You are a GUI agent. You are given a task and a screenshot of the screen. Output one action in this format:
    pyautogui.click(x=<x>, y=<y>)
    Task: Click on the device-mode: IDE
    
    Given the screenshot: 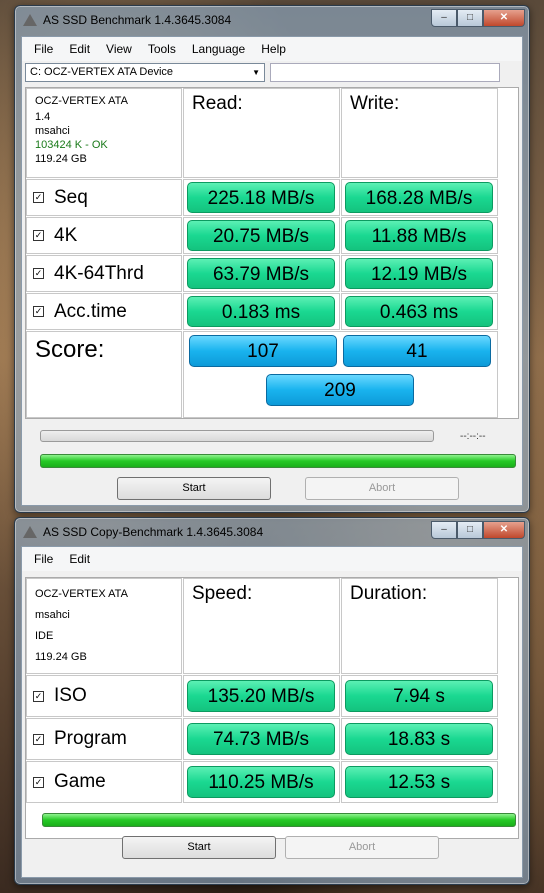 What is the action you would take?
    pyautogui.click(x=44, y=636)
    